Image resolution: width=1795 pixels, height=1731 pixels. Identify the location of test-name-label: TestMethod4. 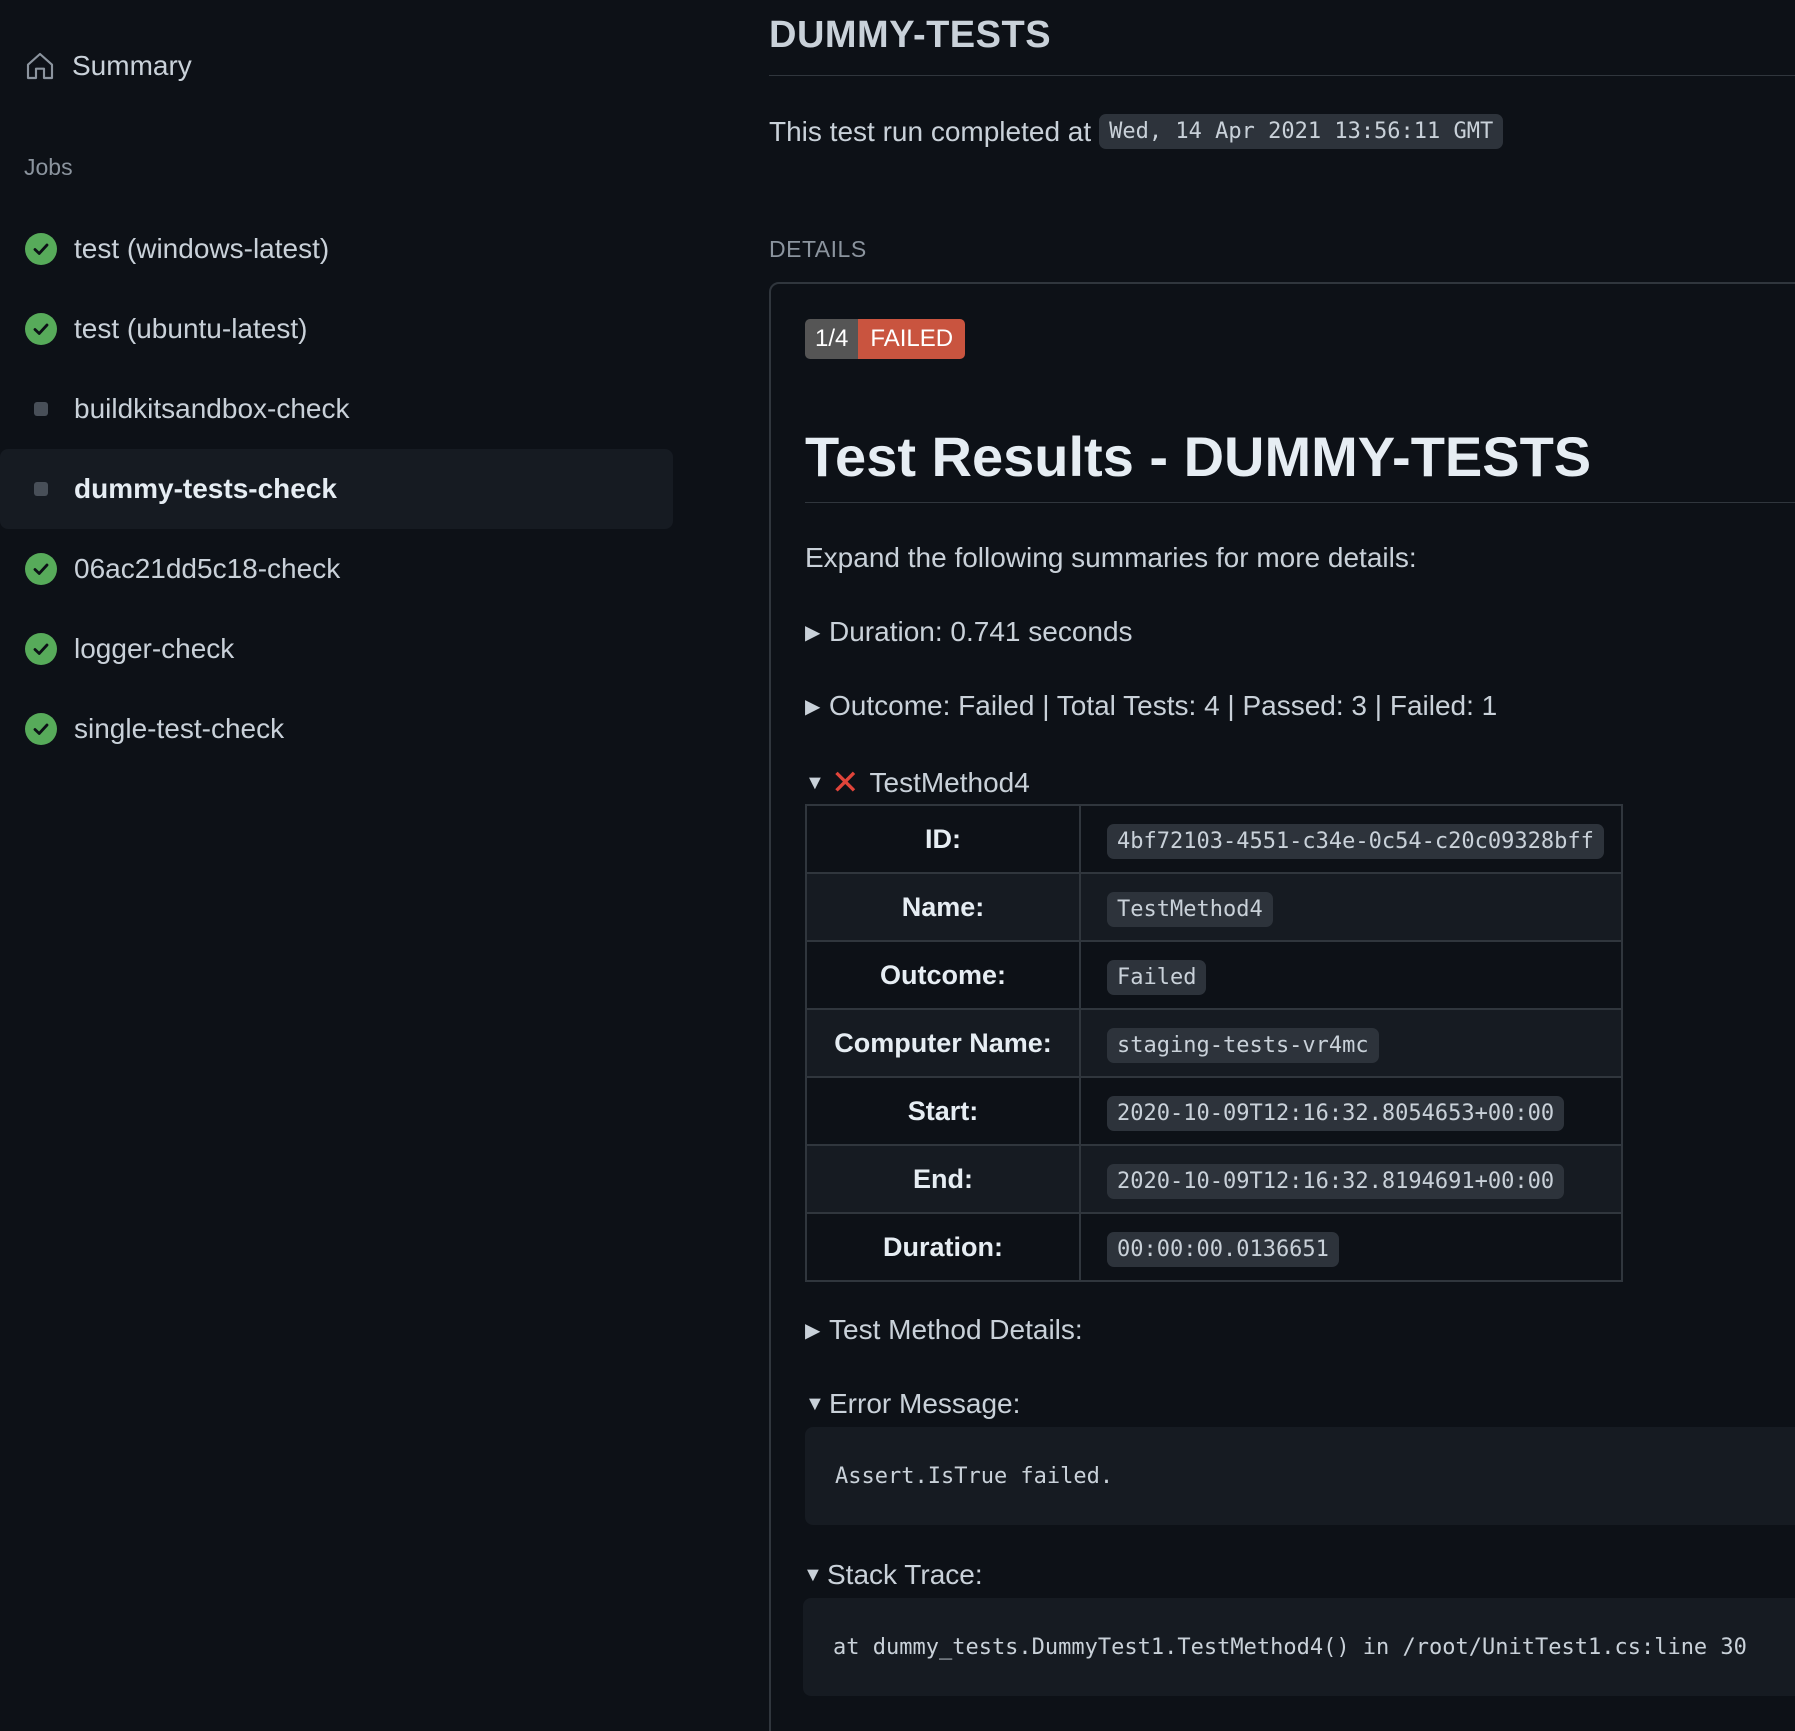
(949, 782).